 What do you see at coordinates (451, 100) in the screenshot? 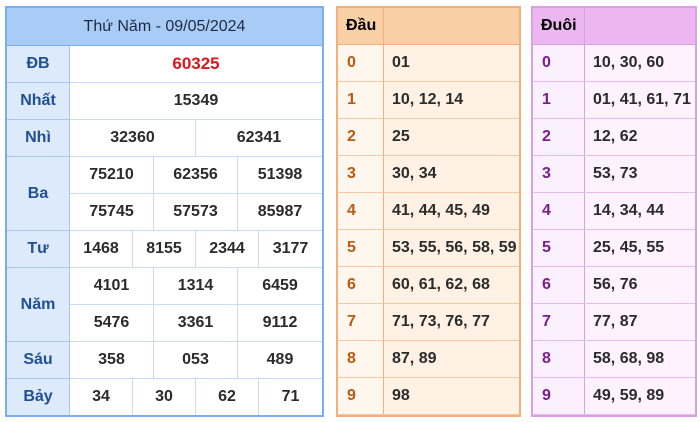
I see `dau-row-values: 10, 12, 14` at bounding box center [451, 100].